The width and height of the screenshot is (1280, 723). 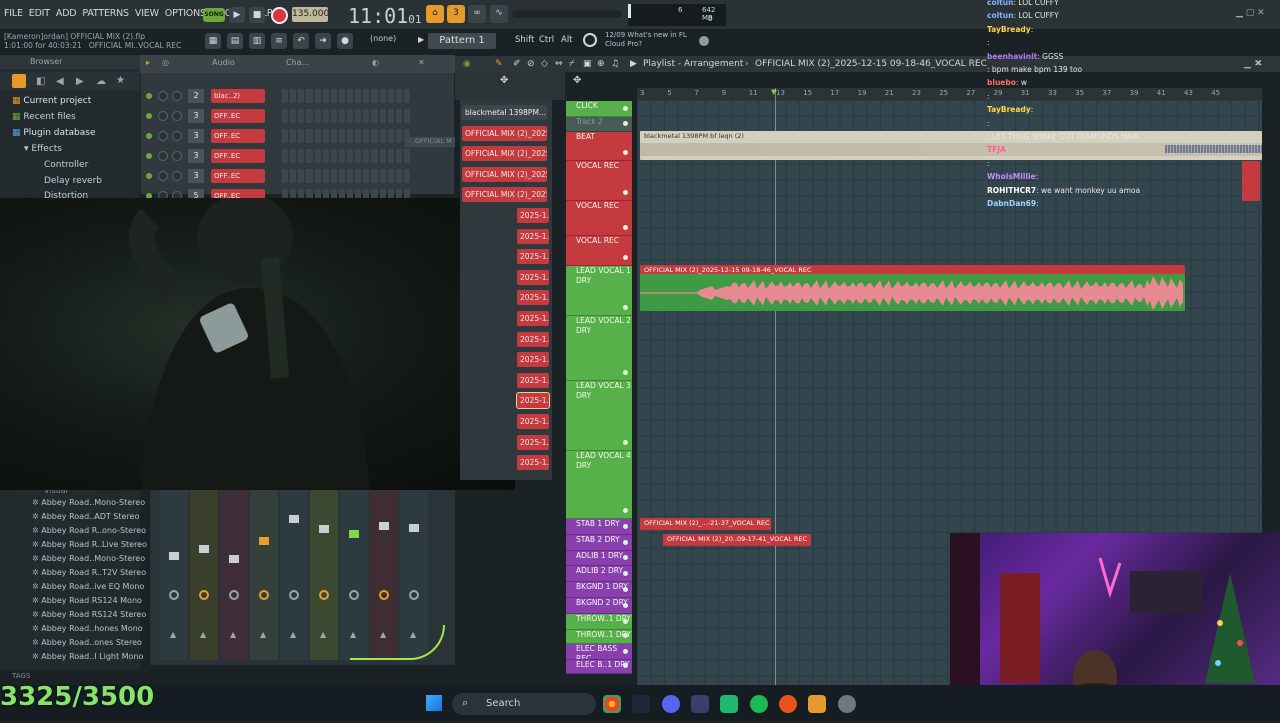 What do you see at coordinates (599, 291) in the screenshot?
I see `track-header: LEAD VOCAL 1 DRY` at bounding box center [599, 291].